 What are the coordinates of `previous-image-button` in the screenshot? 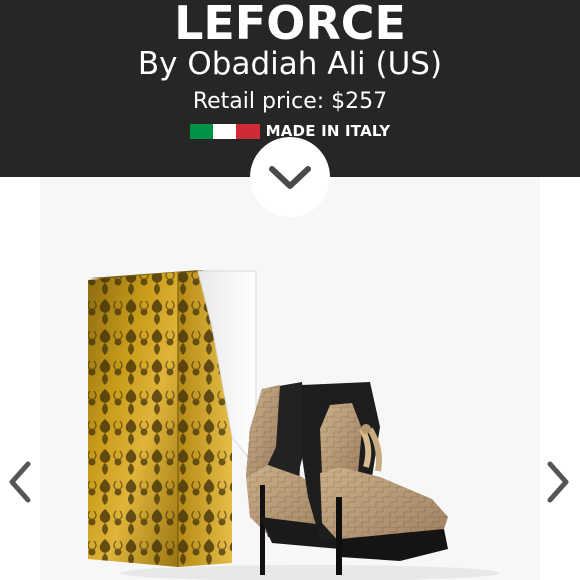 It's located at (20, 484).